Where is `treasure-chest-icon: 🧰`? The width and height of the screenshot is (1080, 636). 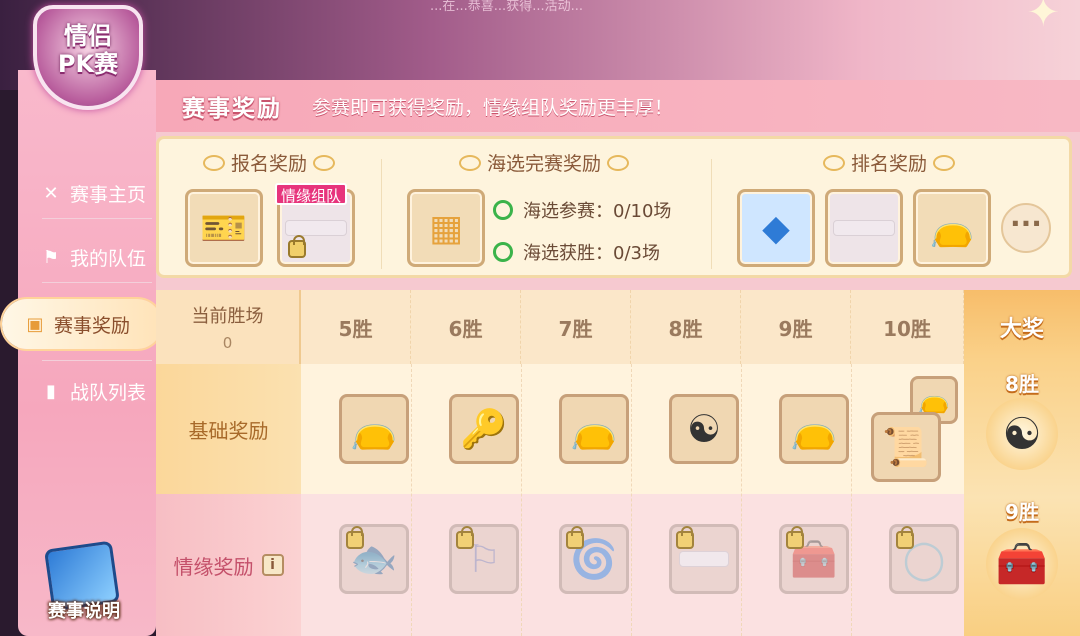
treasure-chest-icon: 🧰 is located at coordinates (1022, 563).